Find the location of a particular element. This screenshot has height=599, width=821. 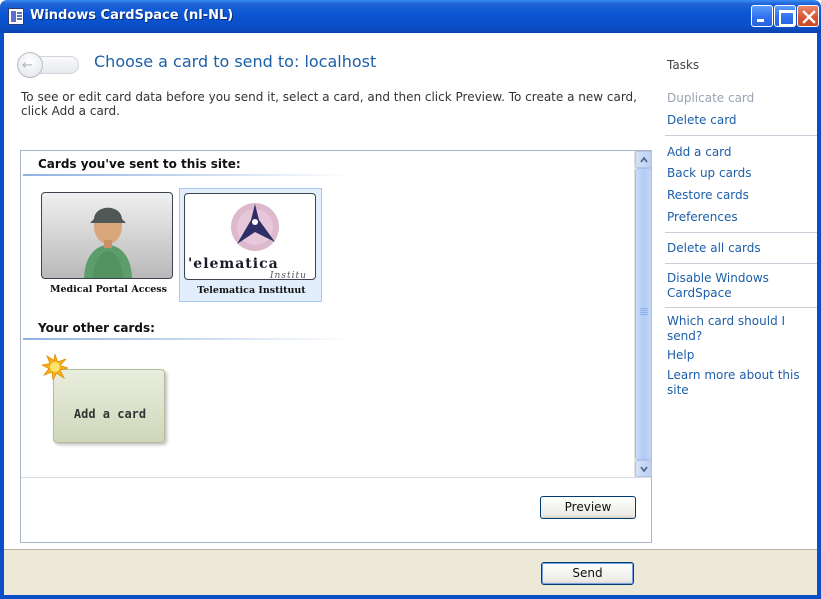

task-preferences: Preferences is located at coordinates (741, 217).